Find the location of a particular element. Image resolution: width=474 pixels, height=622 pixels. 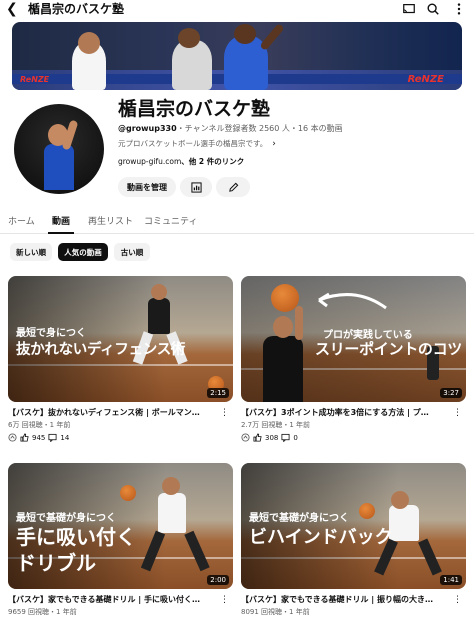

like-count: 308 is located at coordinates (272, 437).